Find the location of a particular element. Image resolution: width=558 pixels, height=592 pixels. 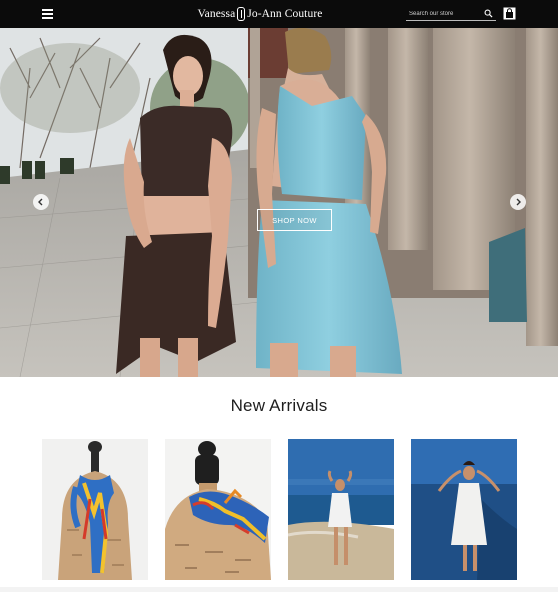

brand-logo: Vanessa Jo-Ann Couture is located at coordinates (260, 14).